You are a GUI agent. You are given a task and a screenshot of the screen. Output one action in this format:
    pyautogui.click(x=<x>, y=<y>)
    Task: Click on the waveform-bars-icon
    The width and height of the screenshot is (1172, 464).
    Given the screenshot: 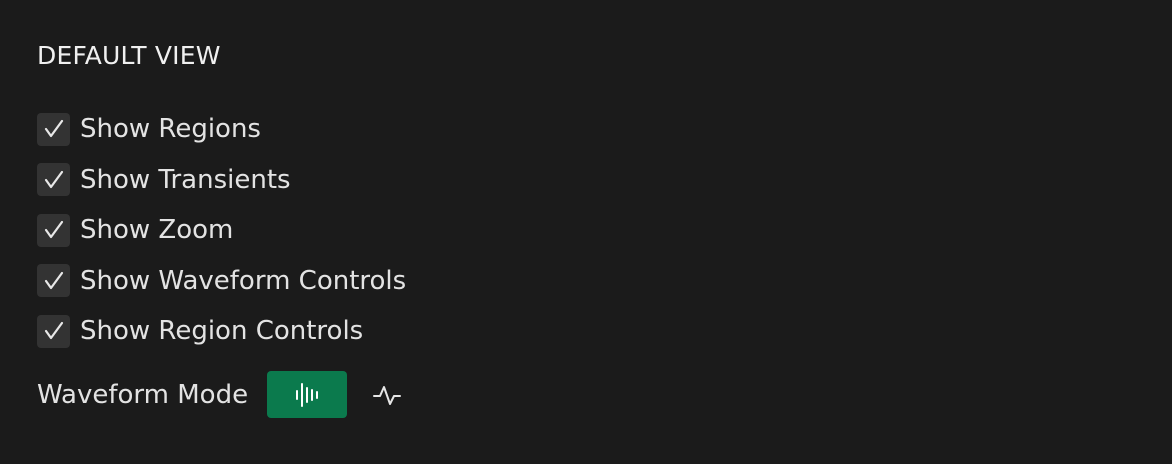 What is the action you would take?
    pyautogui.click(x=307, y=394)
    